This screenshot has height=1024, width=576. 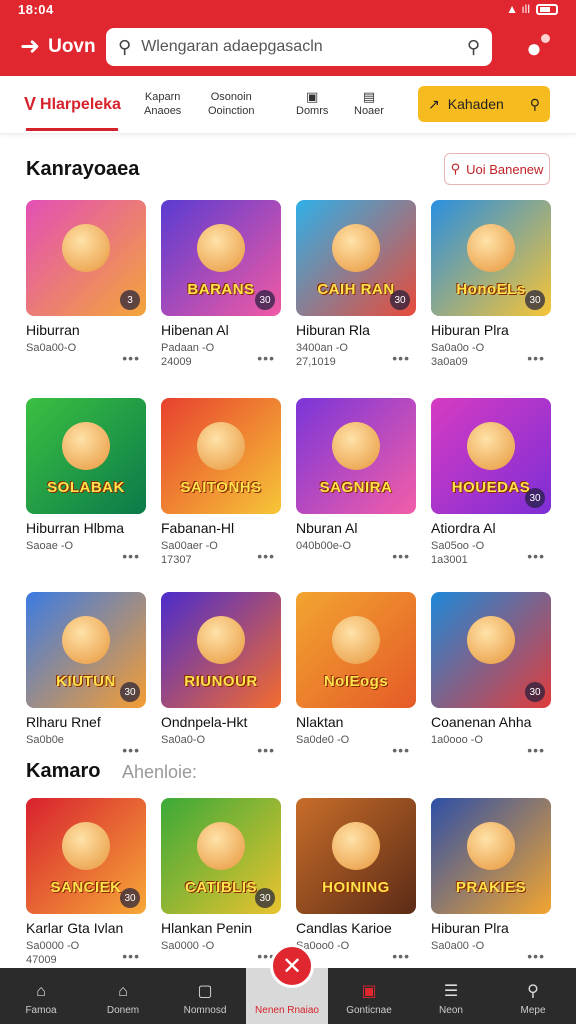 What do you see at coordinates (86, 456) in the screenshot?
I see `game-thumbnail: SOLABAK` at bounding box center [86, 456].